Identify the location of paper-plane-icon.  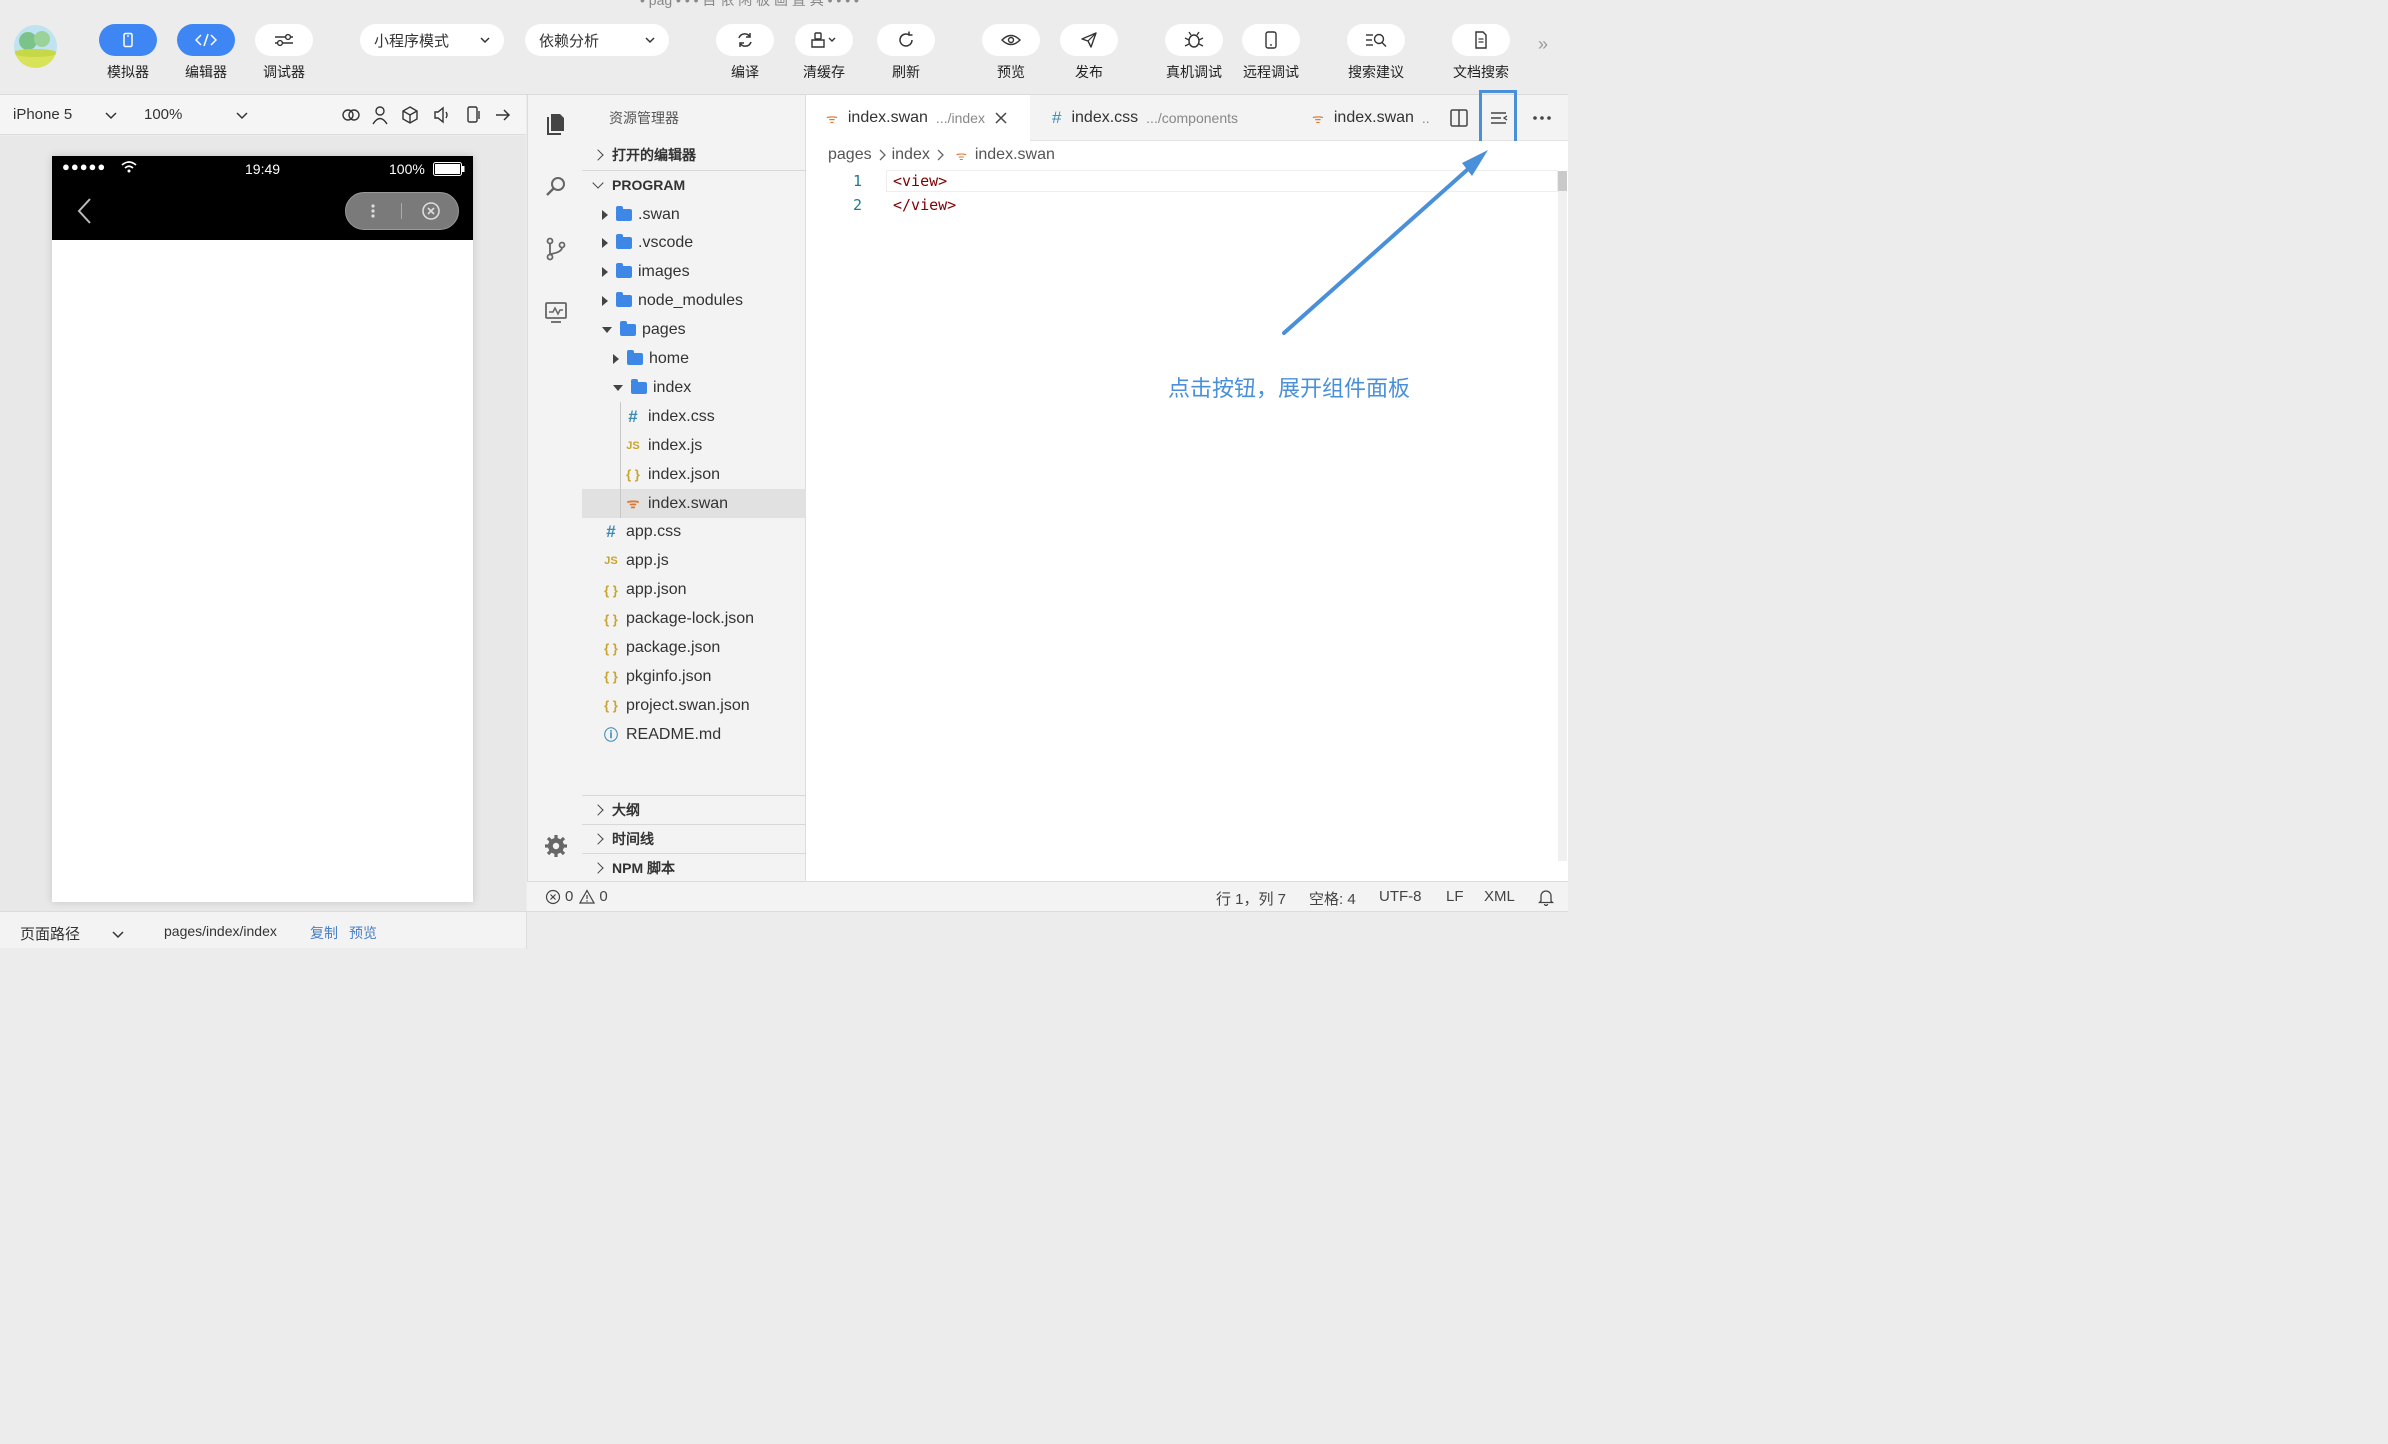
(1089, 40).